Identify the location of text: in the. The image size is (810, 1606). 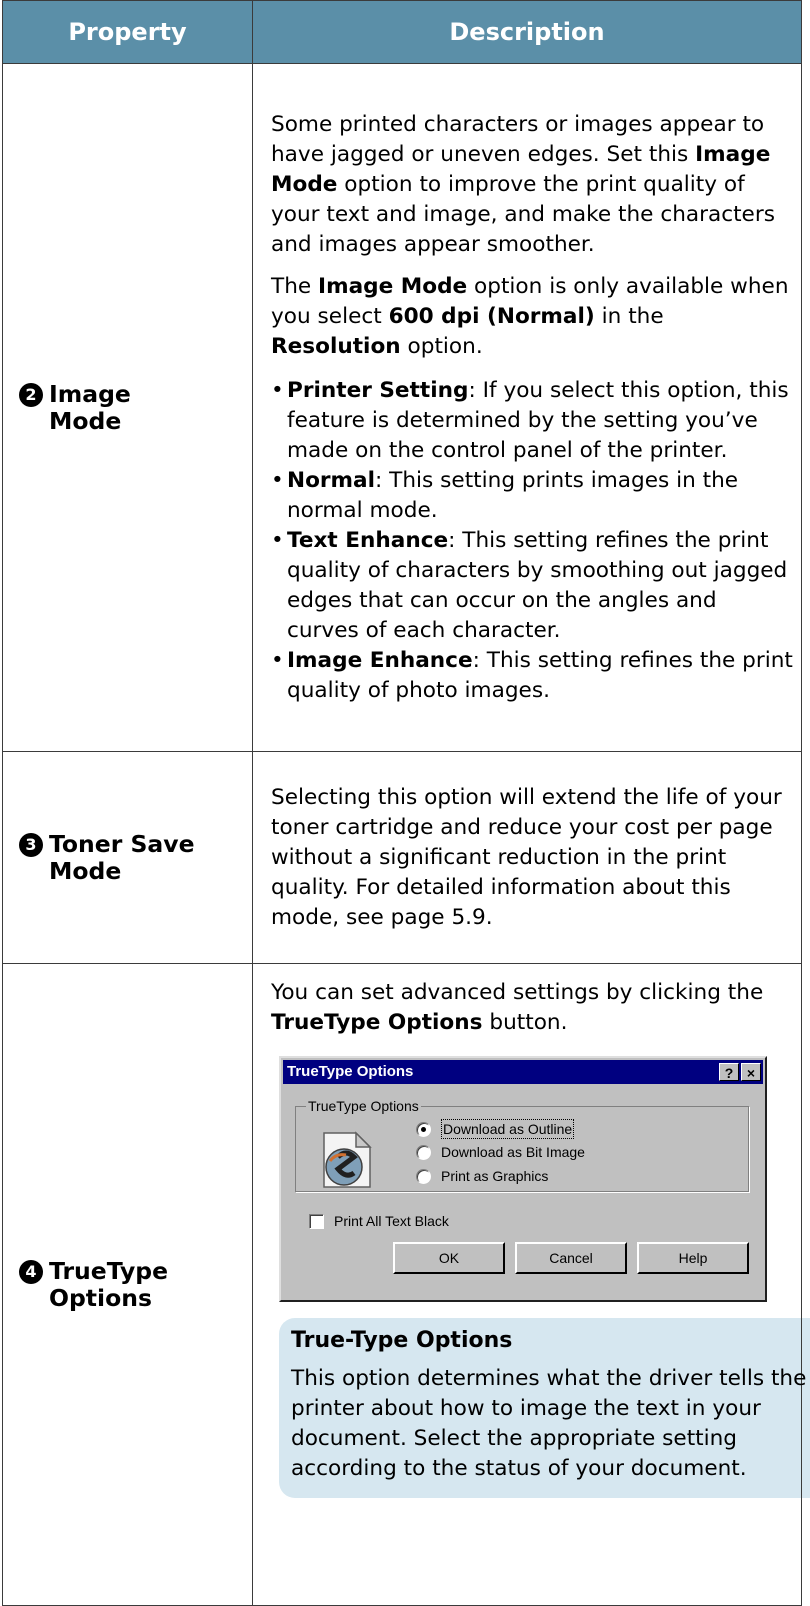
(629, 316).